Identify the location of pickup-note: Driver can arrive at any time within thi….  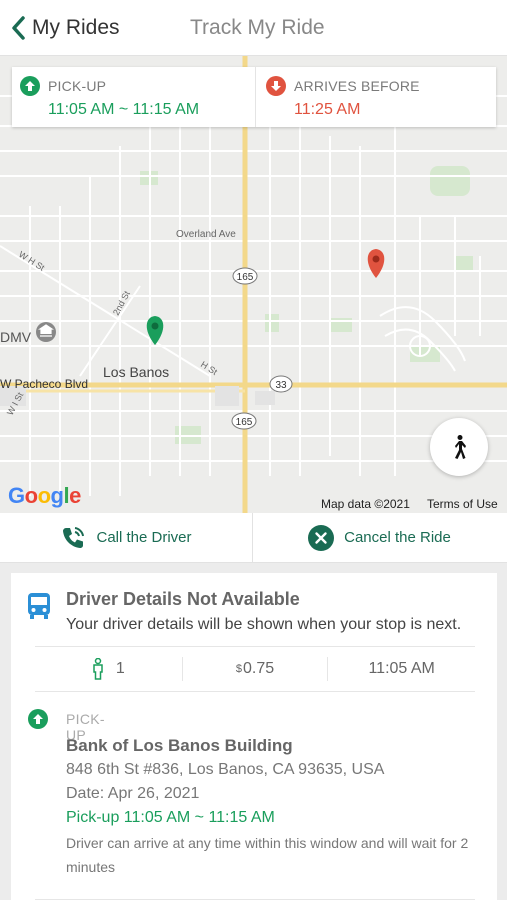
(267, 855).